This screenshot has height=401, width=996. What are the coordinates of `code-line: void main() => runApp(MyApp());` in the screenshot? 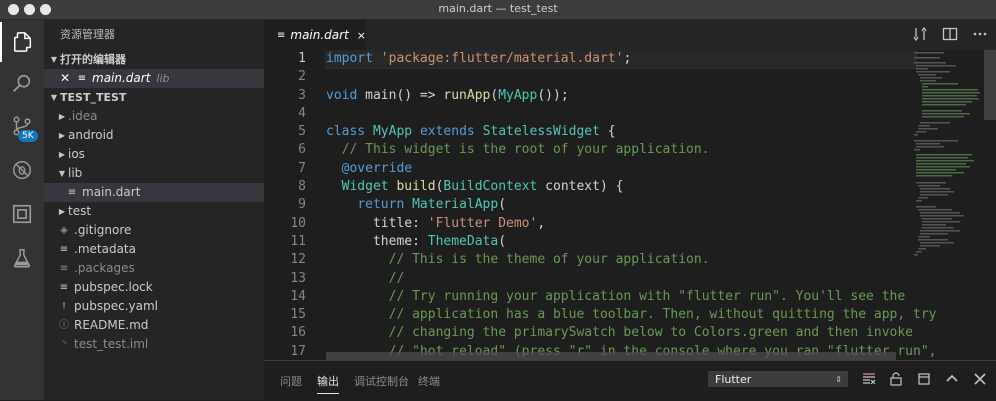 It's located at (621, 96).